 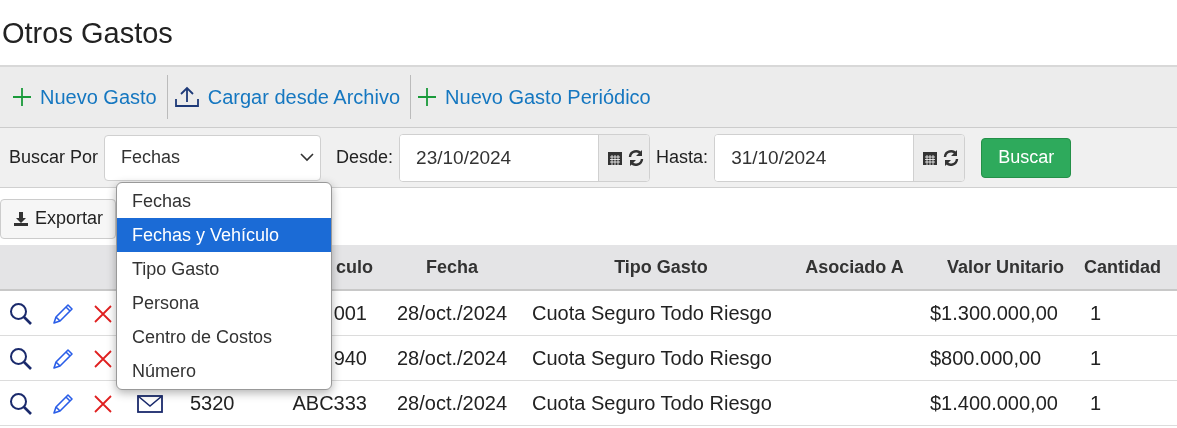 What do you see at coordinates (150, 403) in the screenshot?
I see `envelope-icon` at bounding box center [150, 403].